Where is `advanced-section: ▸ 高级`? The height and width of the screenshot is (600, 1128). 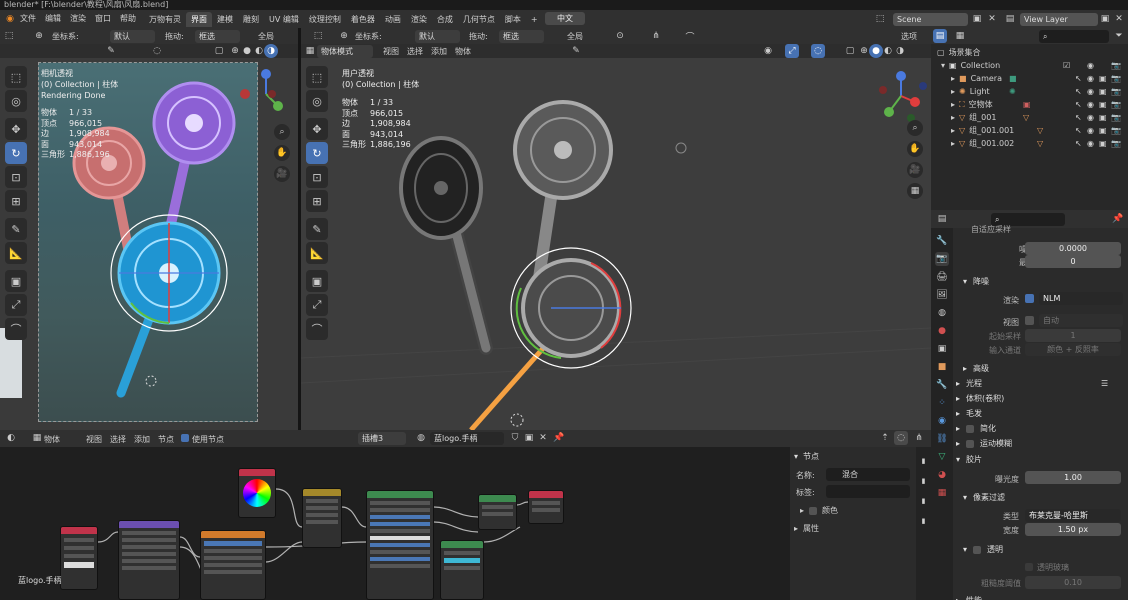
advanced-section: ▸ 高级 is located at coordinates (976, 368).